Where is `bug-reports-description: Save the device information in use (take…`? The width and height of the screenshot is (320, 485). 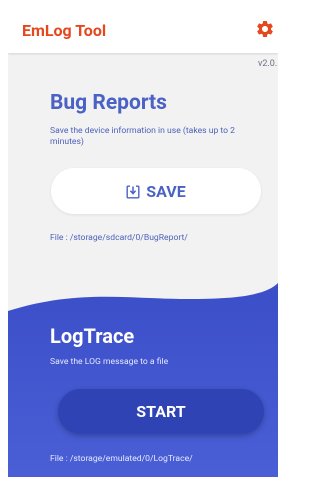 bug-reports-description: Save the device information in use (take… is located at coordinates (142, 136).